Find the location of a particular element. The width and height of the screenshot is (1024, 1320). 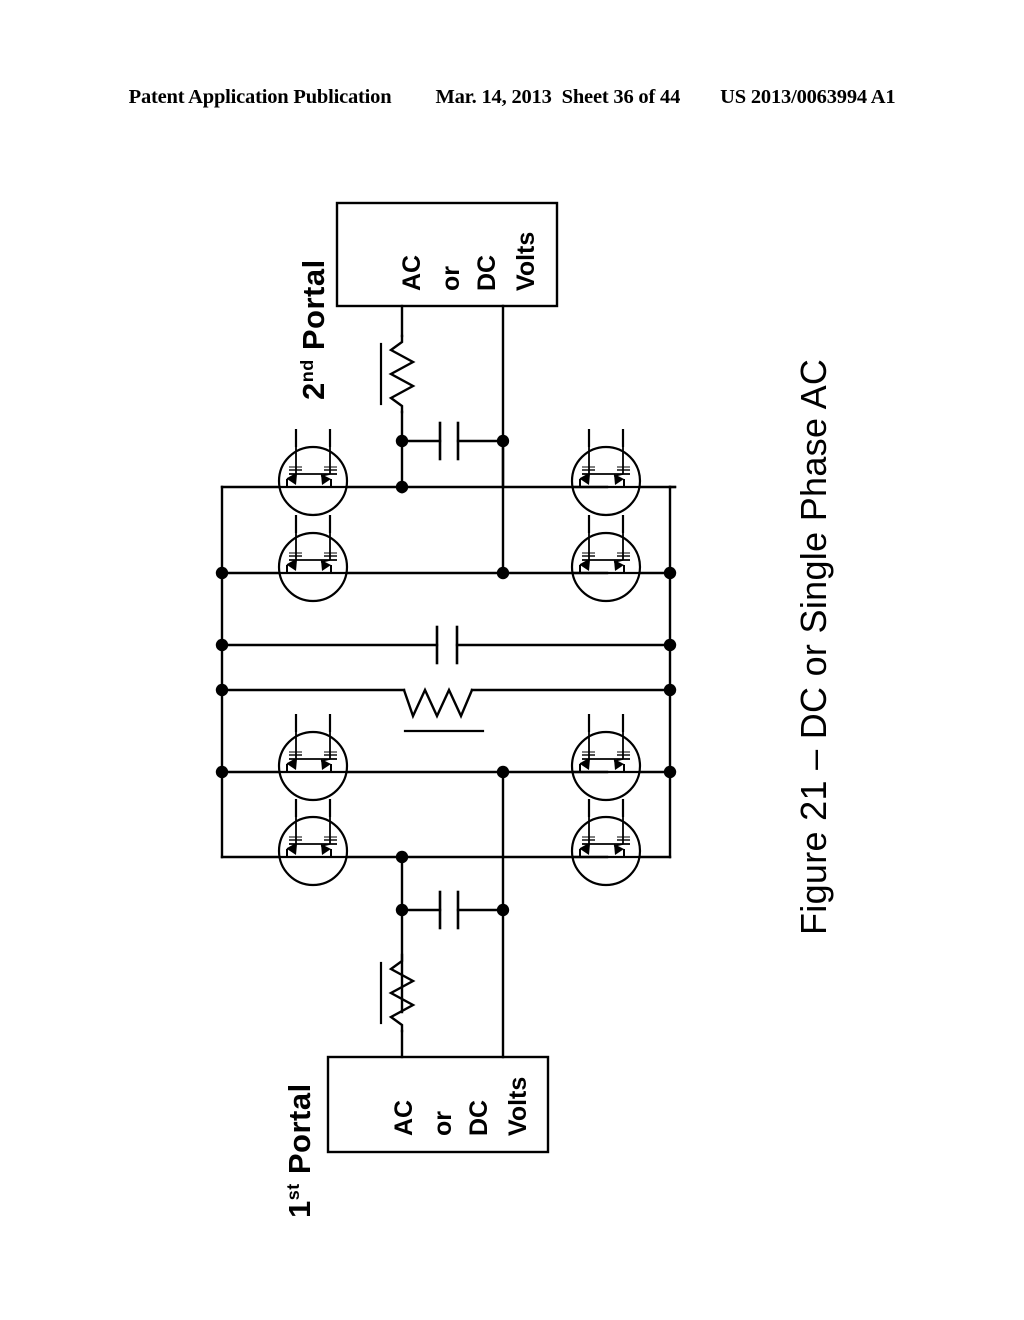

source-box-top-line-1: AC is located at coordinates (412, 272).